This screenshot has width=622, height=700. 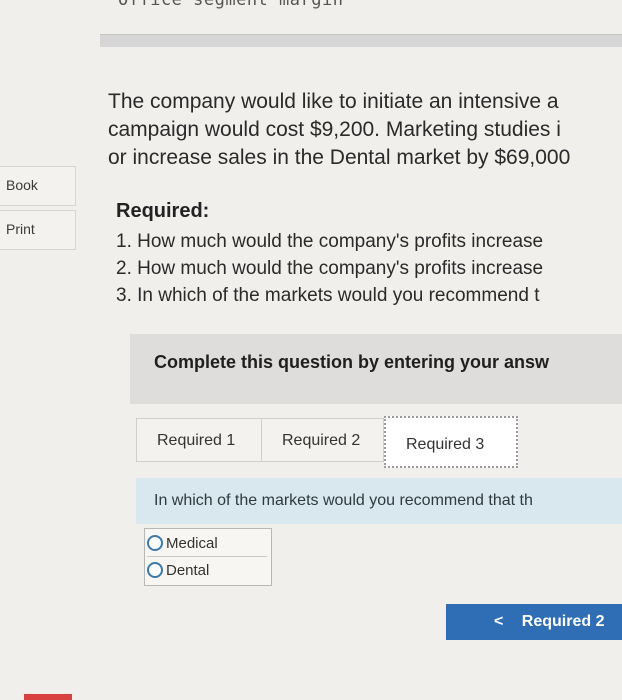 I want to click on tab-required-2: Required 2, so click(x=323, y=440).